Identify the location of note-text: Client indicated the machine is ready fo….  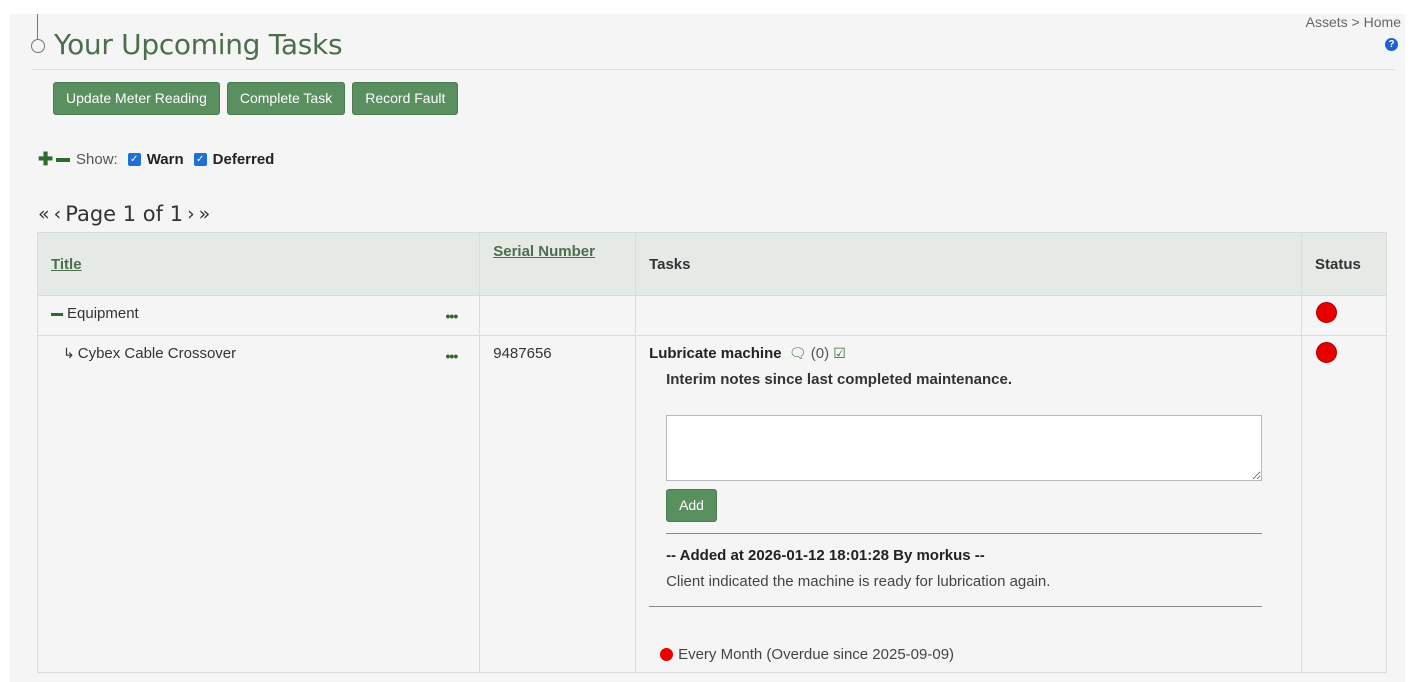
(858, 581).